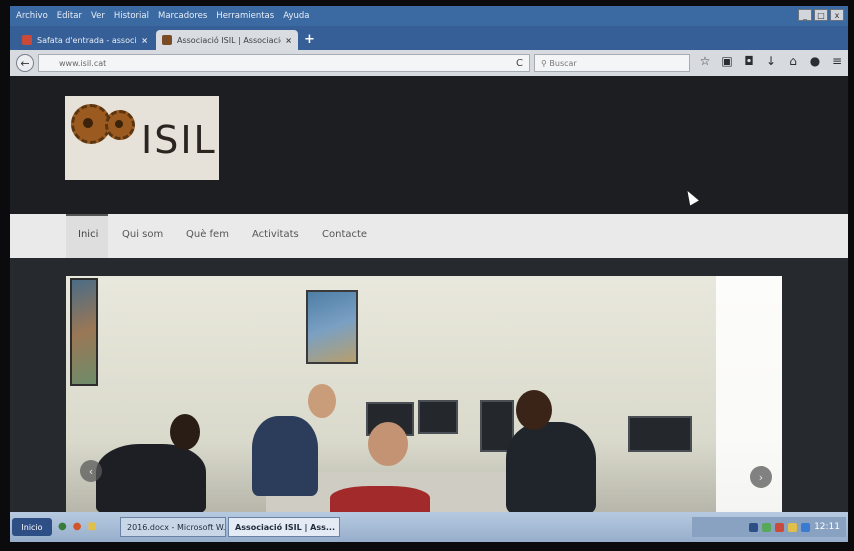  I want to click on nav-contacte: Contacte, so click(344, 234).